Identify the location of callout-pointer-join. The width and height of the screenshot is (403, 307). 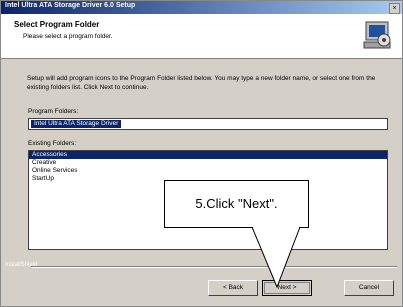
(276, 227).